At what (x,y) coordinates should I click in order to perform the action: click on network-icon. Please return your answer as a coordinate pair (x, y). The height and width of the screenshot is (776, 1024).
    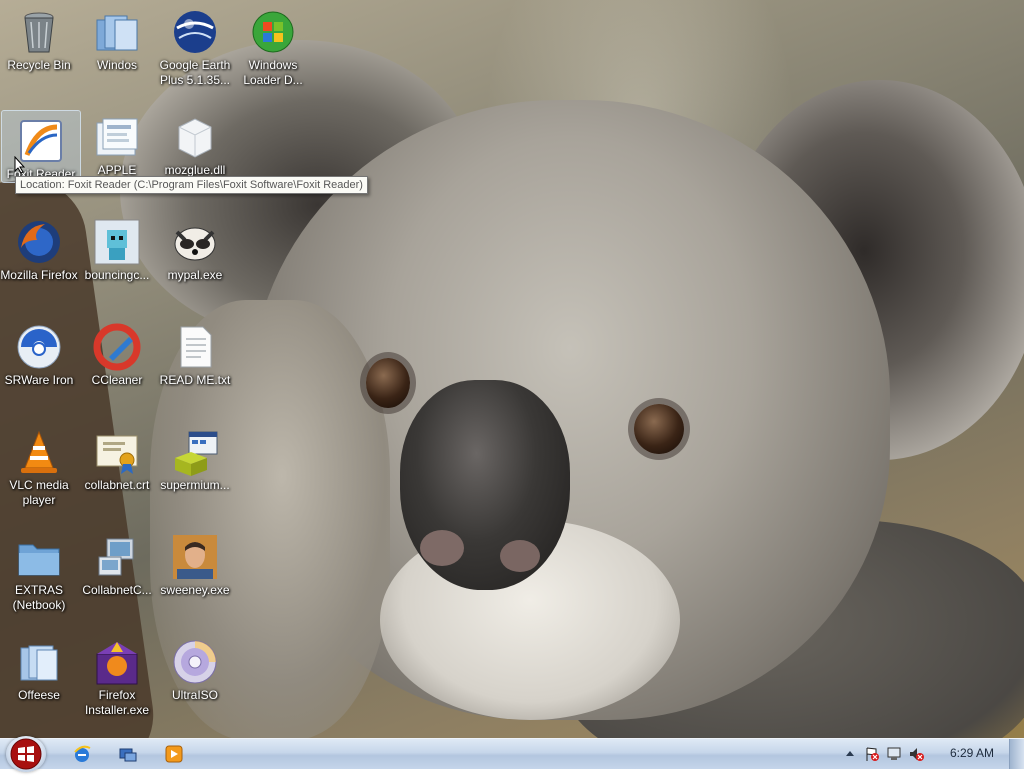
    Looking at the image, I should click on (894, 754).